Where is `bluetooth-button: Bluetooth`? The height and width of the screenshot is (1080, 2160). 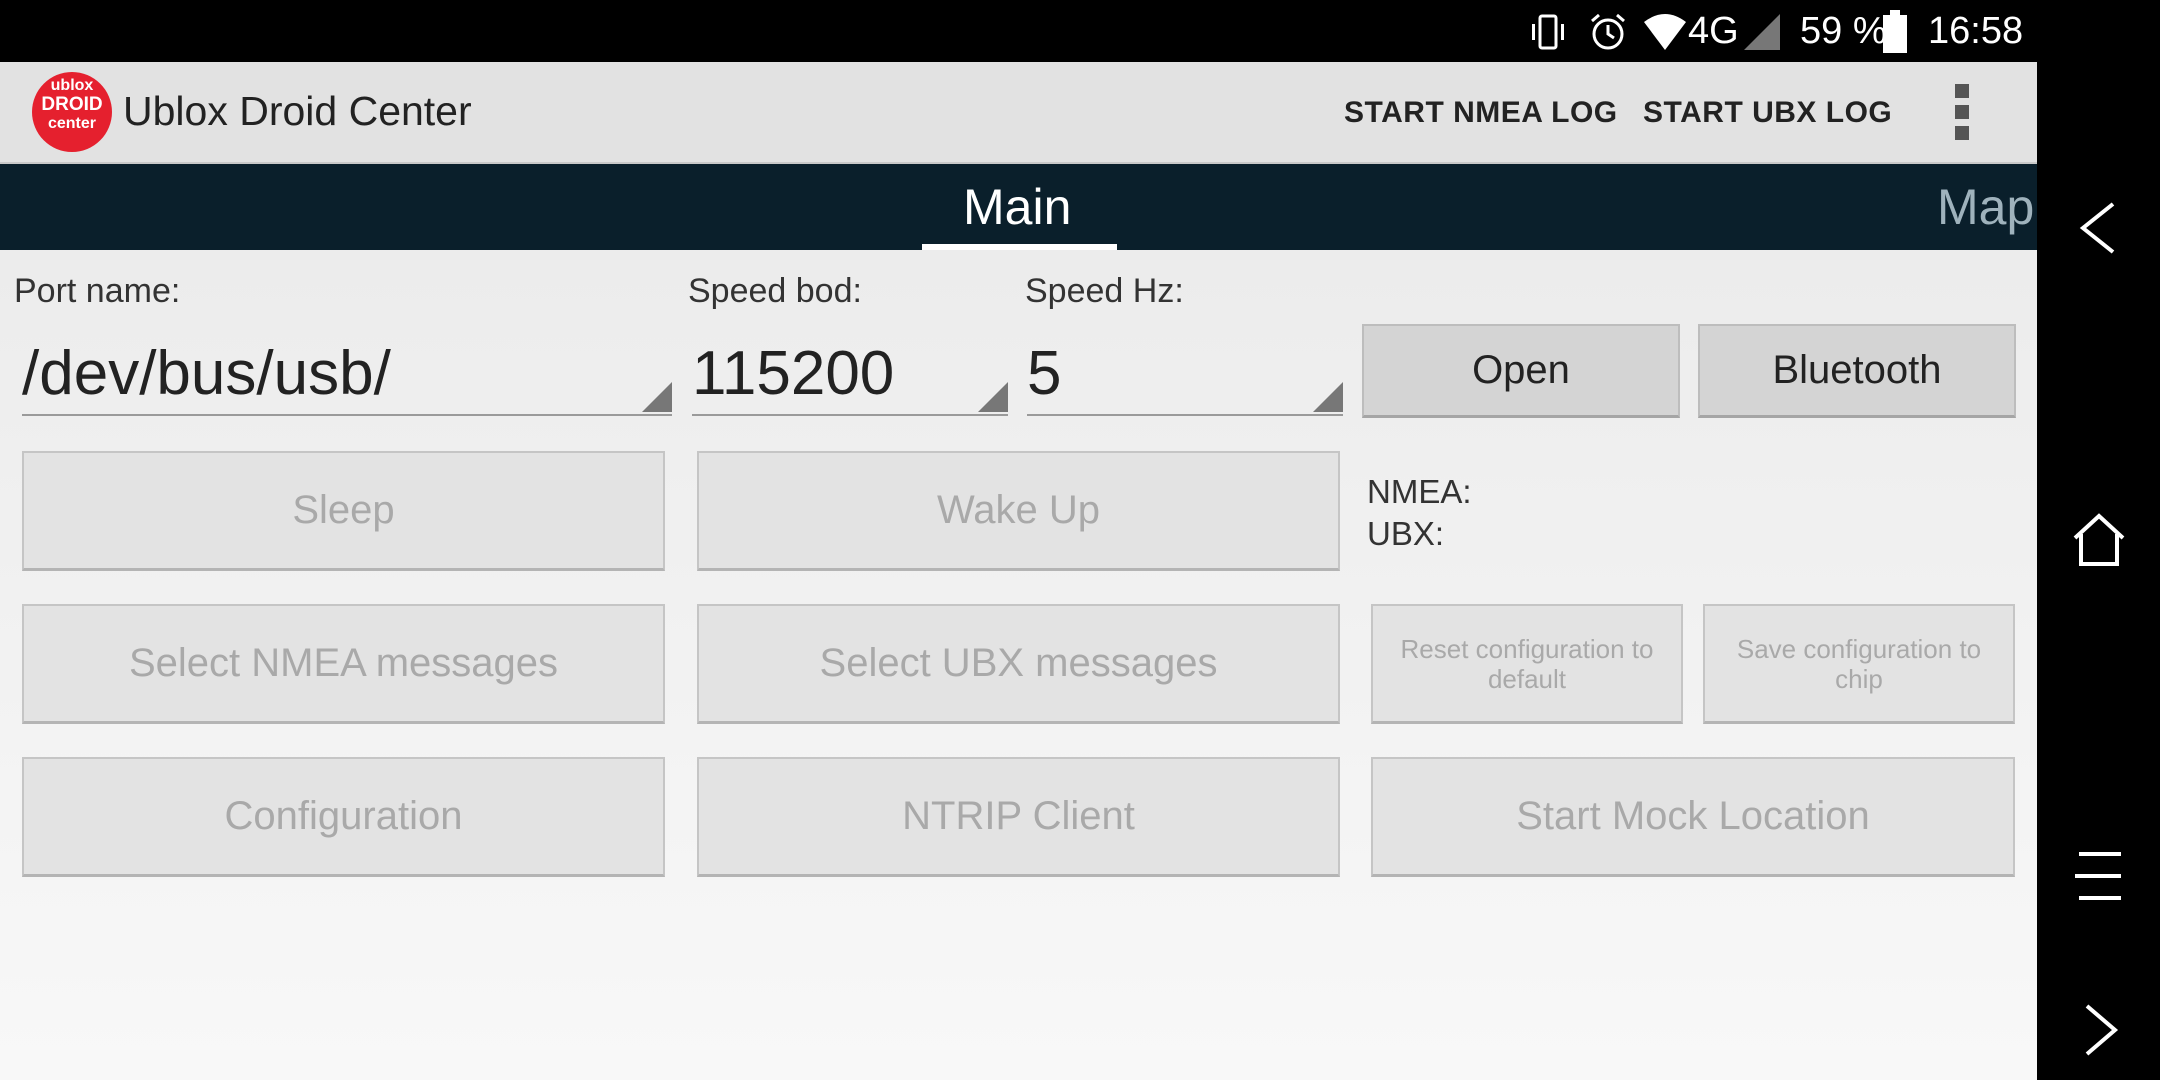
bluetooth-button: Bluetooth is located at coordinates (1857, 371).